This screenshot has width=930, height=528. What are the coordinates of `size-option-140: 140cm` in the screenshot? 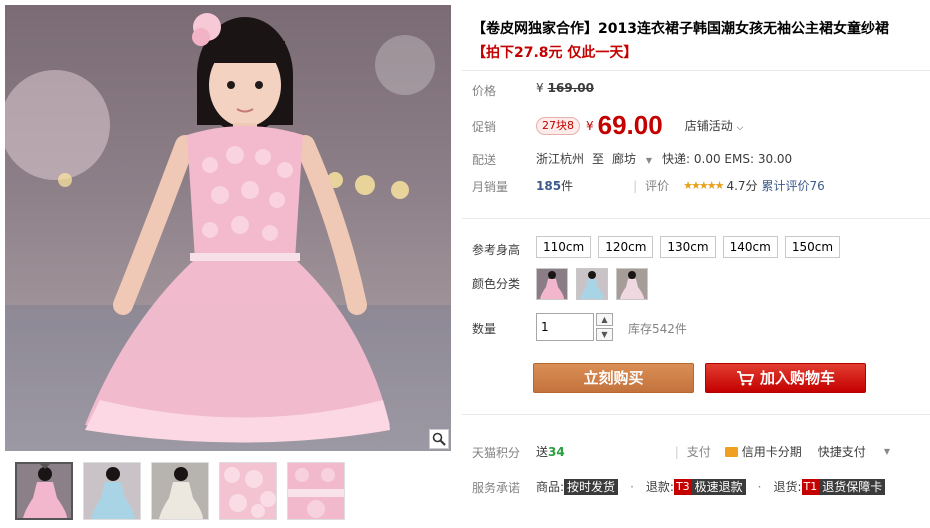 It's located at (750, 247).